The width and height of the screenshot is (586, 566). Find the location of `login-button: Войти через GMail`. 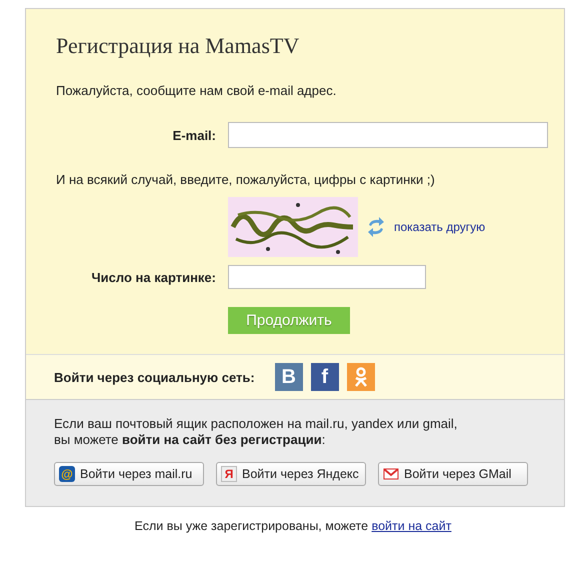

login-button: Войти через GMail is located at coordinates (453, 474).